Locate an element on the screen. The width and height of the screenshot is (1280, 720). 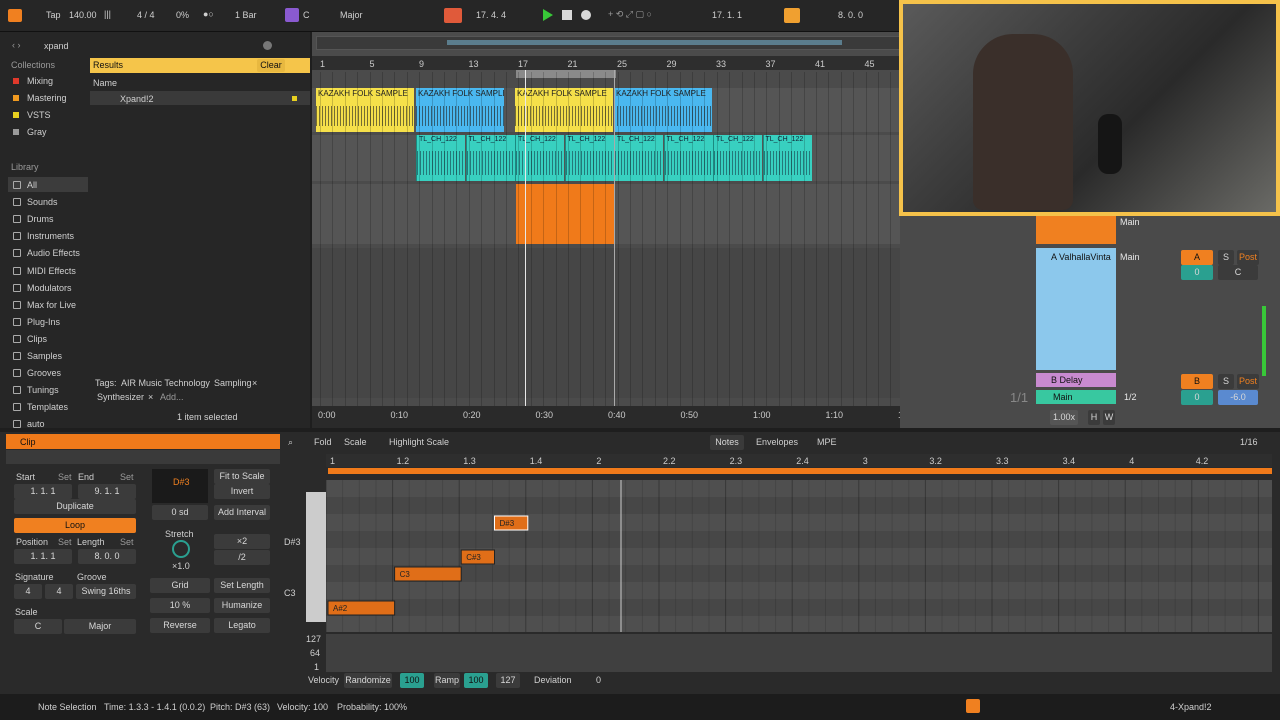
master-volume: -6.0 is located at coordinates (1238, 397).